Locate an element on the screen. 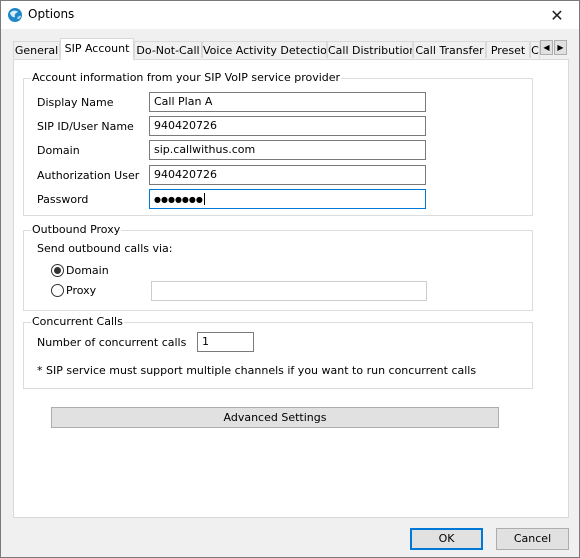  close-button: ✕ is located at coordinates (557, 15).